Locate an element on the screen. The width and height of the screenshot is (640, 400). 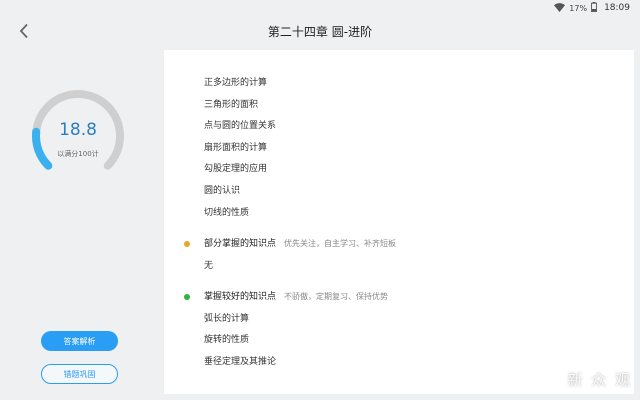
section-hint: 不骄傲，定期复习、保持优势 is located at coordinates (336, 296).